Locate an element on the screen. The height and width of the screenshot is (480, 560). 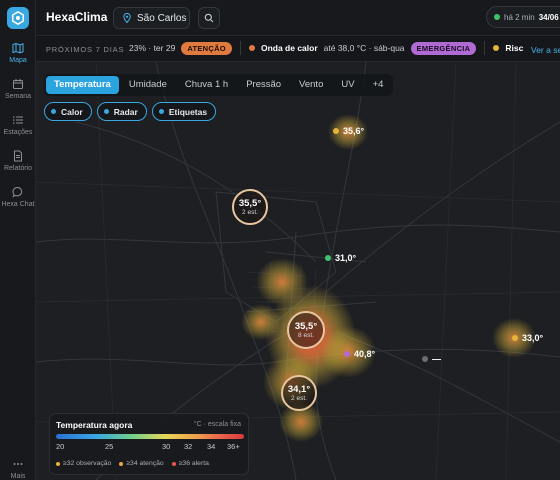
legend-key: ≥36 alerta is located at coordinates (190, 463).